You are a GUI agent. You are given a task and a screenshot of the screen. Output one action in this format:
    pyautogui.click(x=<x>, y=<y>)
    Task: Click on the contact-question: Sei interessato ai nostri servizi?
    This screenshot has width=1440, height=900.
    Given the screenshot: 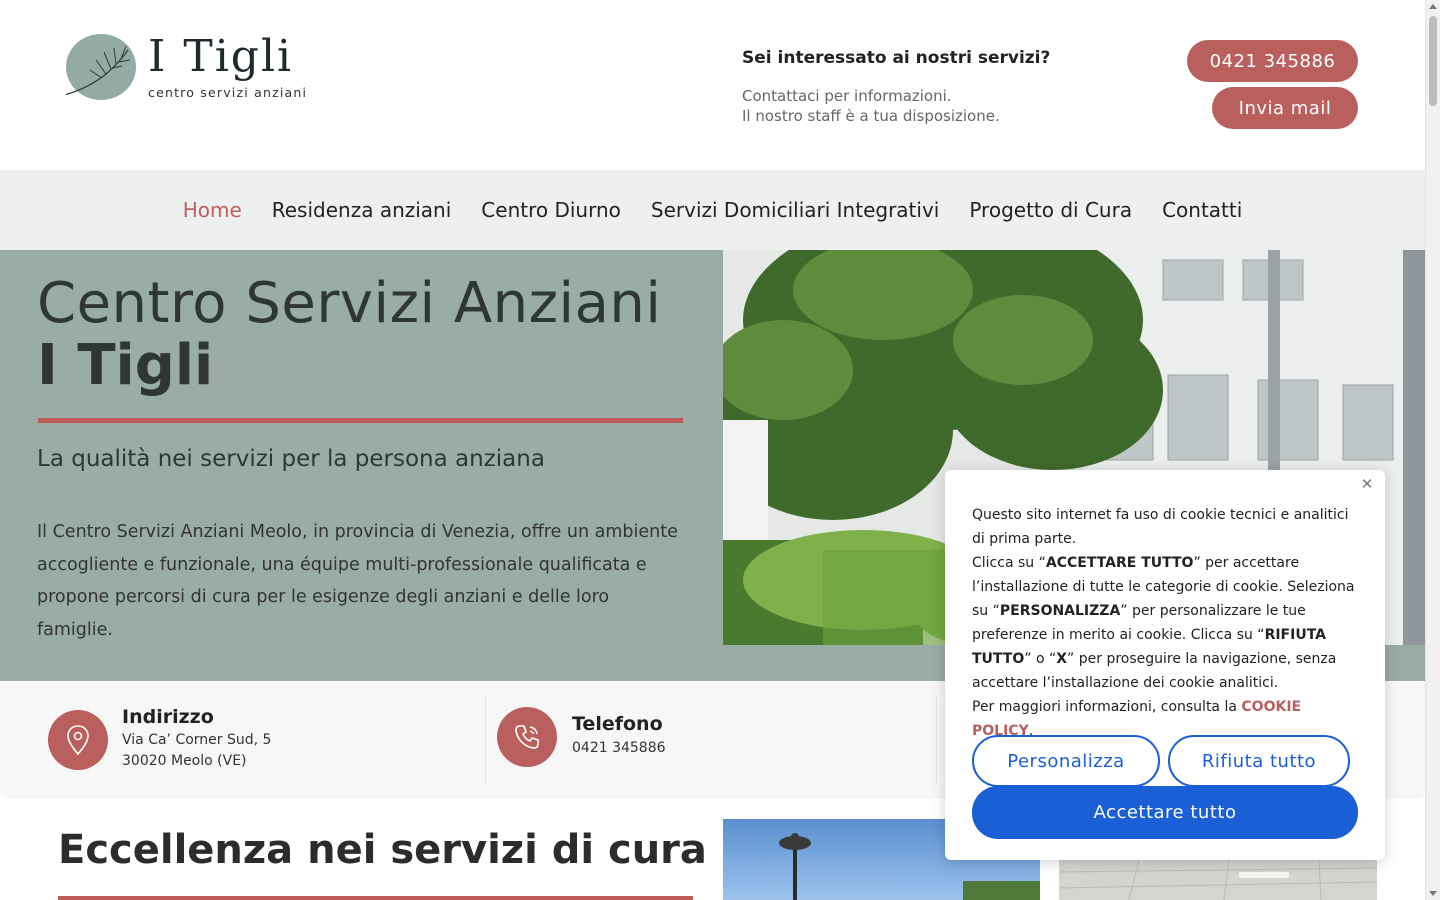 What is the action you would take?
    pyautogui.click(x=896, y=58)
    